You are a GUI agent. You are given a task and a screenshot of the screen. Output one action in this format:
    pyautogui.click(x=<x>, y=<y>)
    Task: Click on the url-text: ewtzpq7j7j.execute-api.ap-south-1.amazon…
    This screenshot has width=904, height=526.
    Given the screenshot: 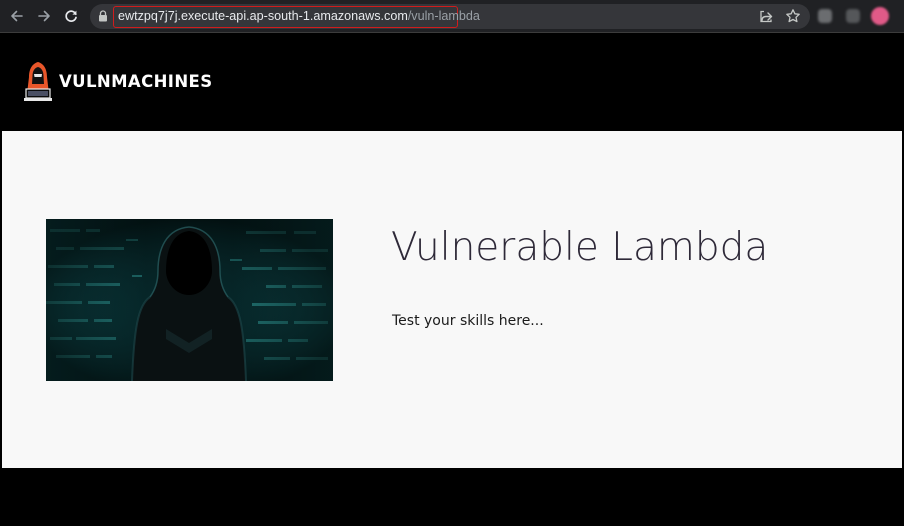 What is the action you would take?
    pyautogui.click(x=299, y=16)
    